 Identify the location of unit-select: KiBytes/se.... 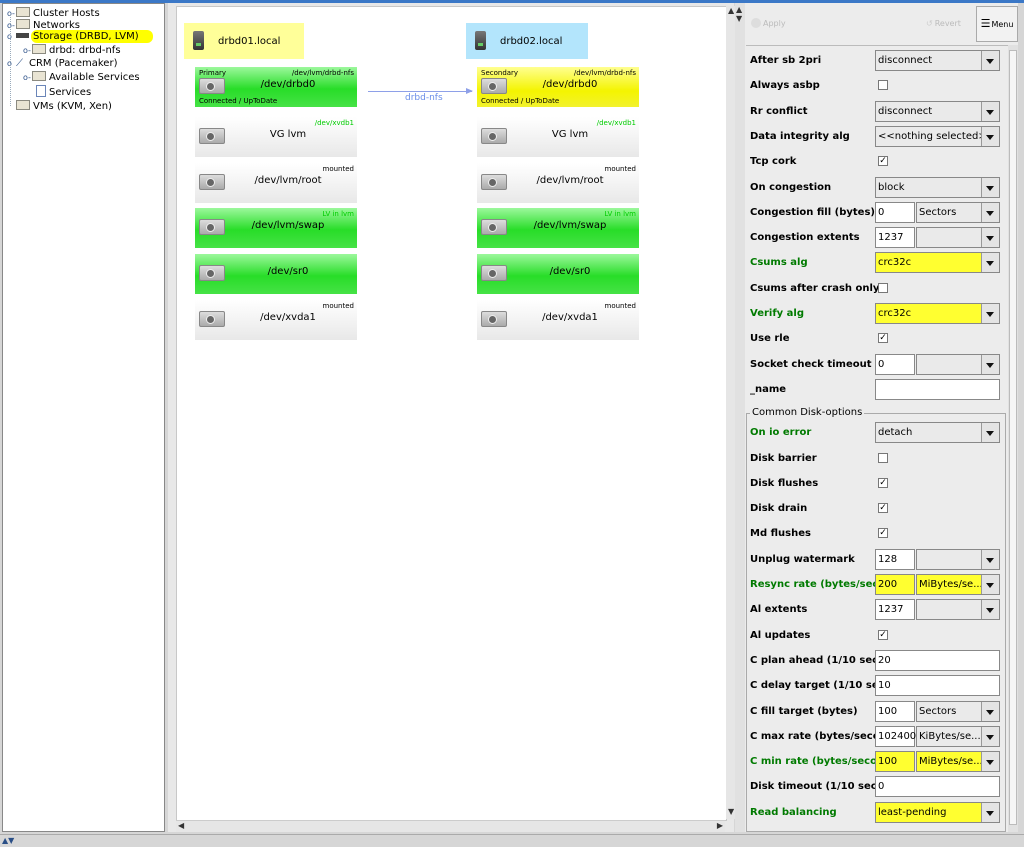
(958, 736).